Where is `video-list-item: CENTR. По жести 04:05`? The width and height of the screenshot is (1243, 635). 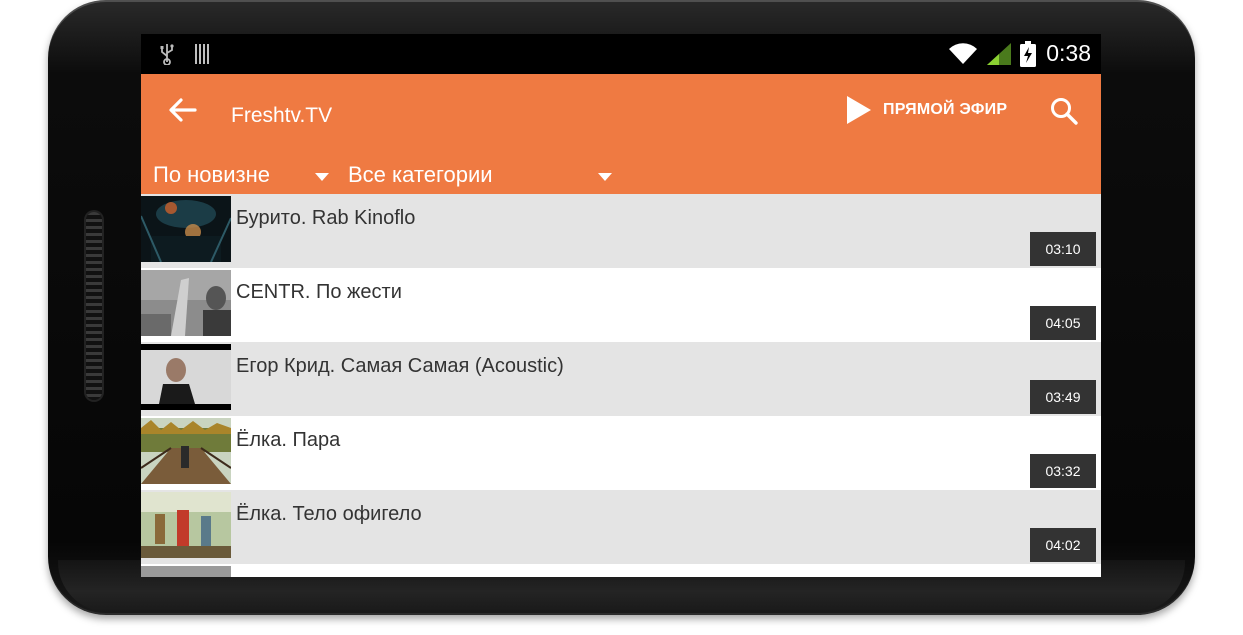
video-list-item: CENTR. По жести 04:05 is located at coordinates (621, 305).